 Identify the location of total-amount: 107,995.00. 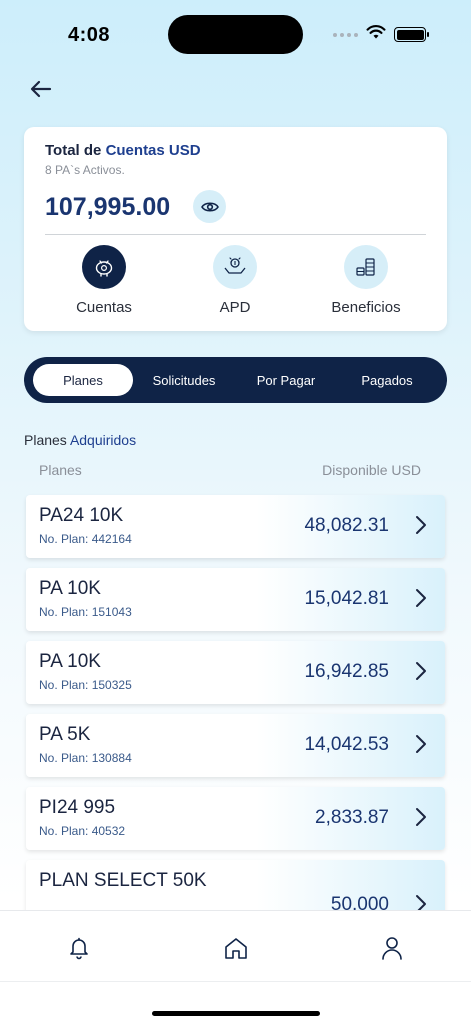
(108, 207).